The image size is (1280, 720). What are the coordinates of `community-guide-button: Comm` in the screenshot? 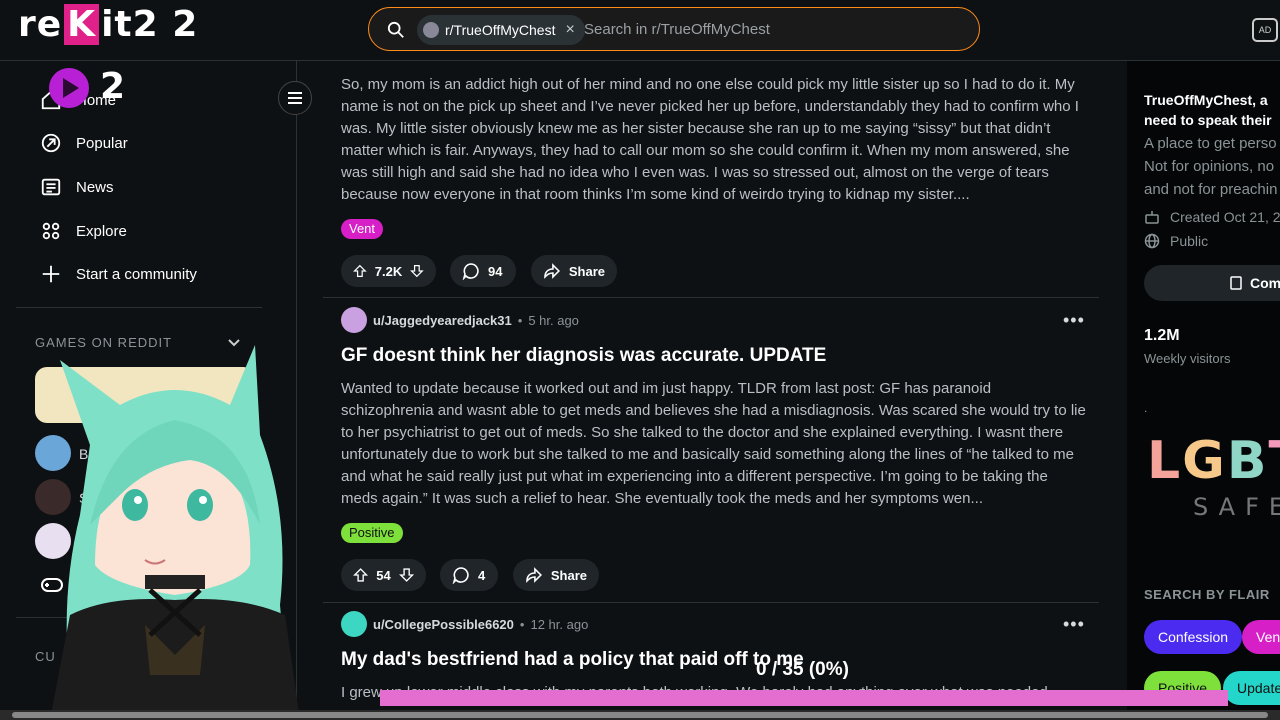 It's located at (1212, 283).